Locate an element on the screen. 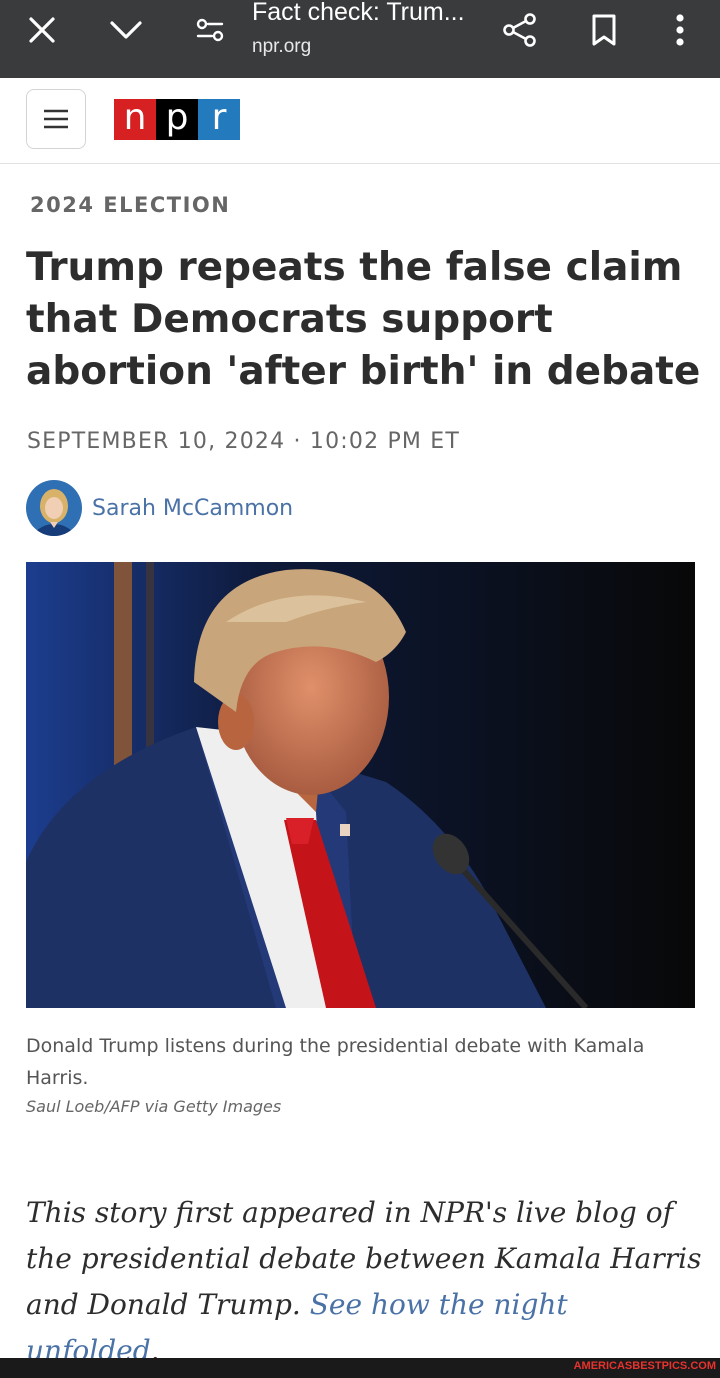 This screenshot has height=1378, width=720. author-avatar is located at coordinates (54, 508).